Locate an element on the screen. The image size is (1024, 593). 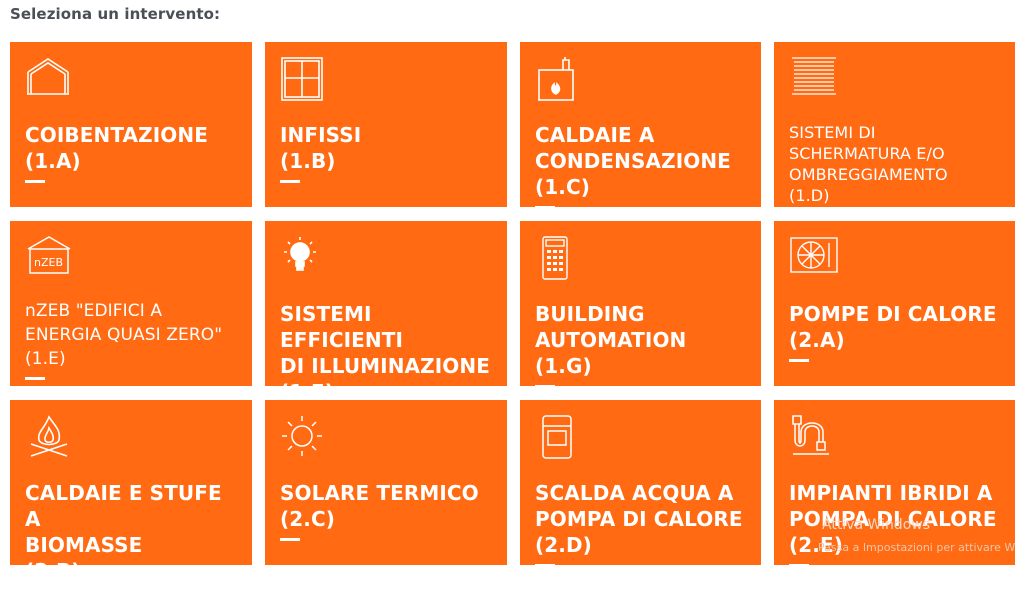
nzeb-house-icon: nZEB is located at coordinates (50, 258).